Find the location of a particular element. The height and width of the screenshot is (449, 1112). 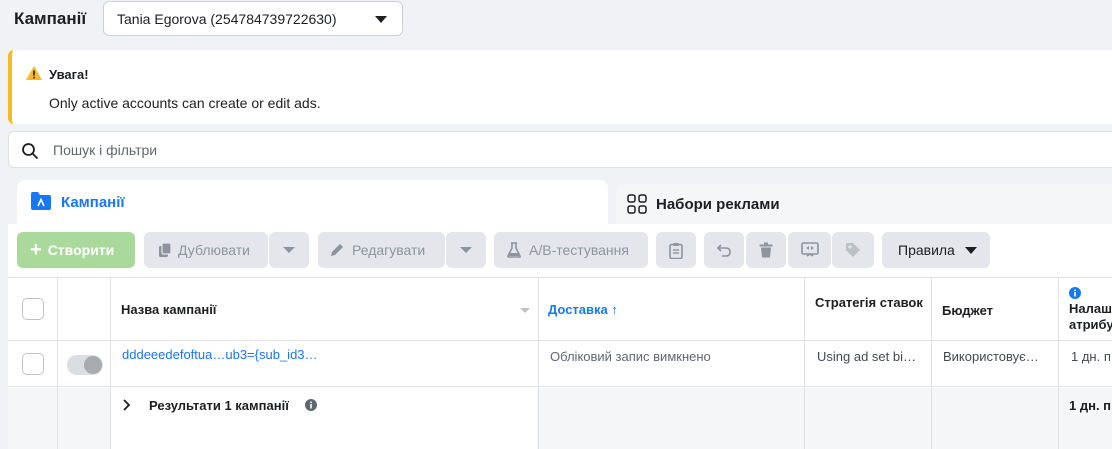

column-header-delivery: Доставка ↑ is located at coordinates (583, 310).